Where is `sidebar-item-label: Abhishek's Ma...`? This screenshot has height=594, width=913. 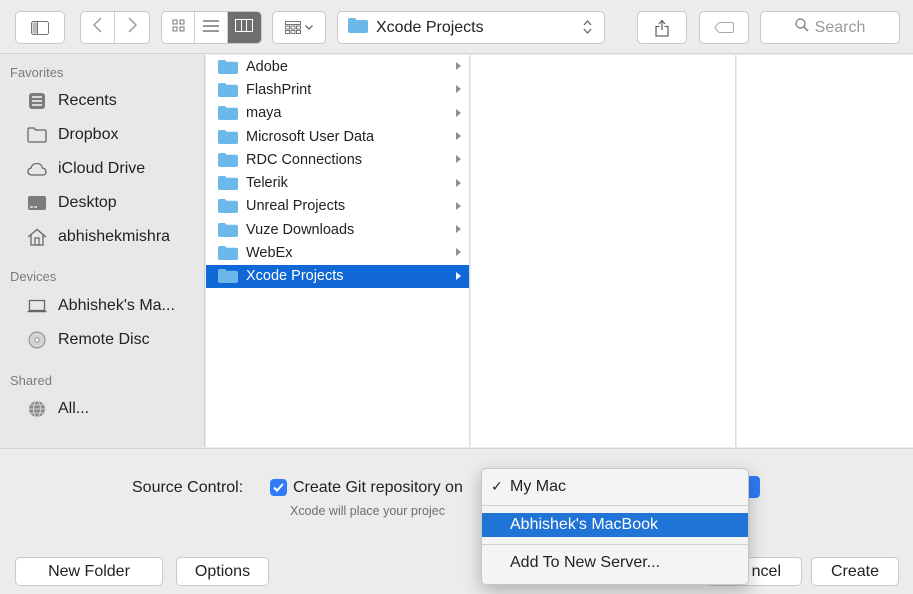 sidebar-item-label: Abhishek's Ma... is located at coordinates (116, 305).